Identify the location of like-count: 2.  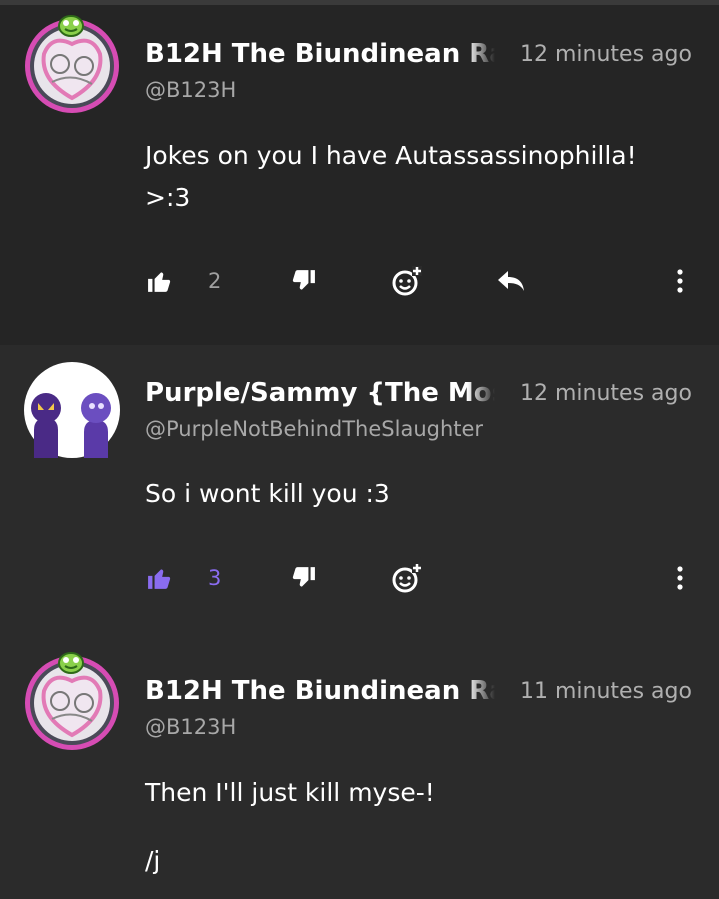
(215, 281).